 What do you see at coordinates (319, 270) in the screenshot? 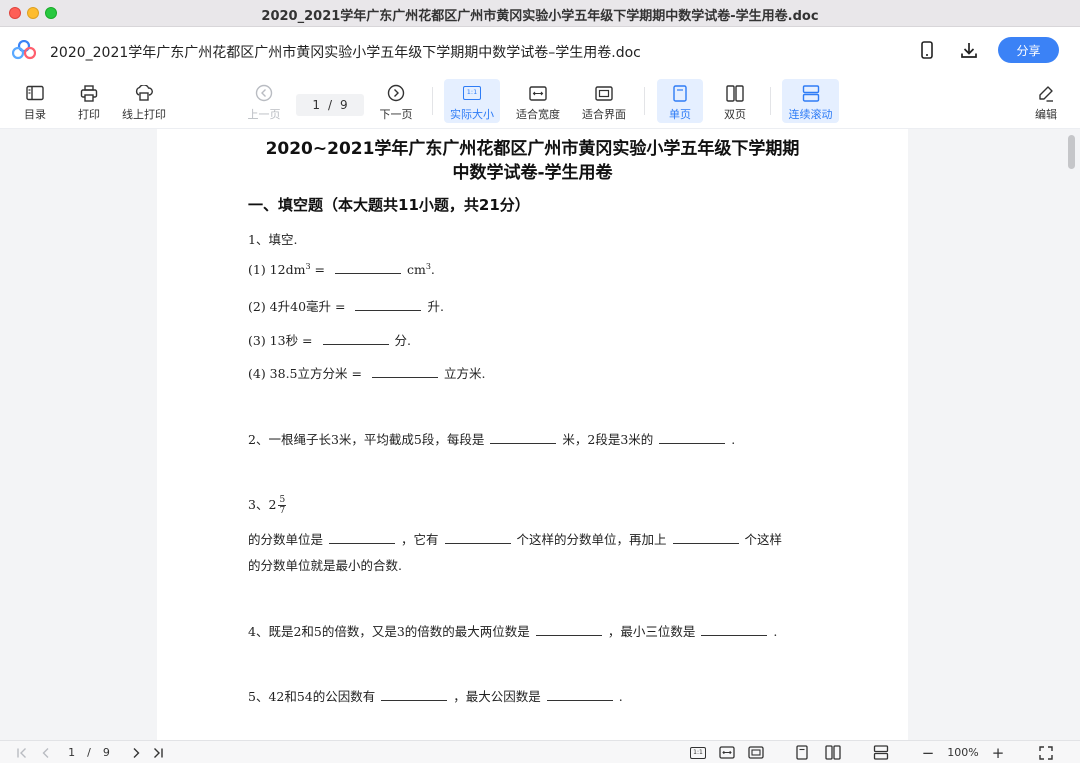
I see `q1-1-eq: =` at bounding box center [319, 270].